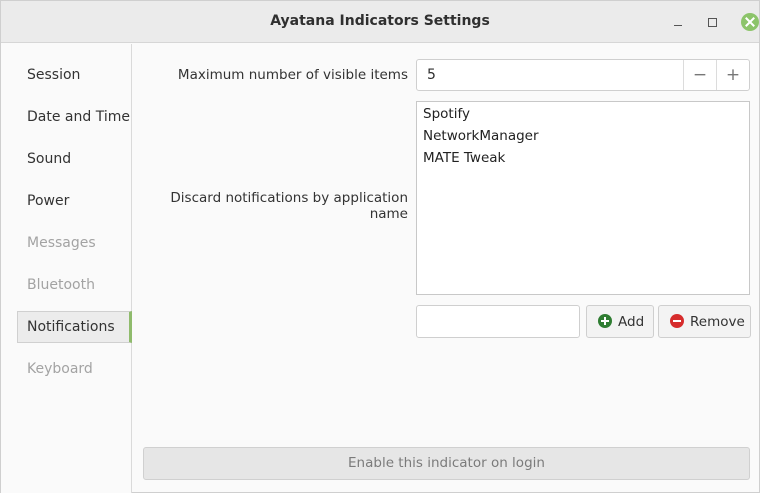 This screenshot has width=760, height=493. I want to click on increment-button: +, so click(732, 75).